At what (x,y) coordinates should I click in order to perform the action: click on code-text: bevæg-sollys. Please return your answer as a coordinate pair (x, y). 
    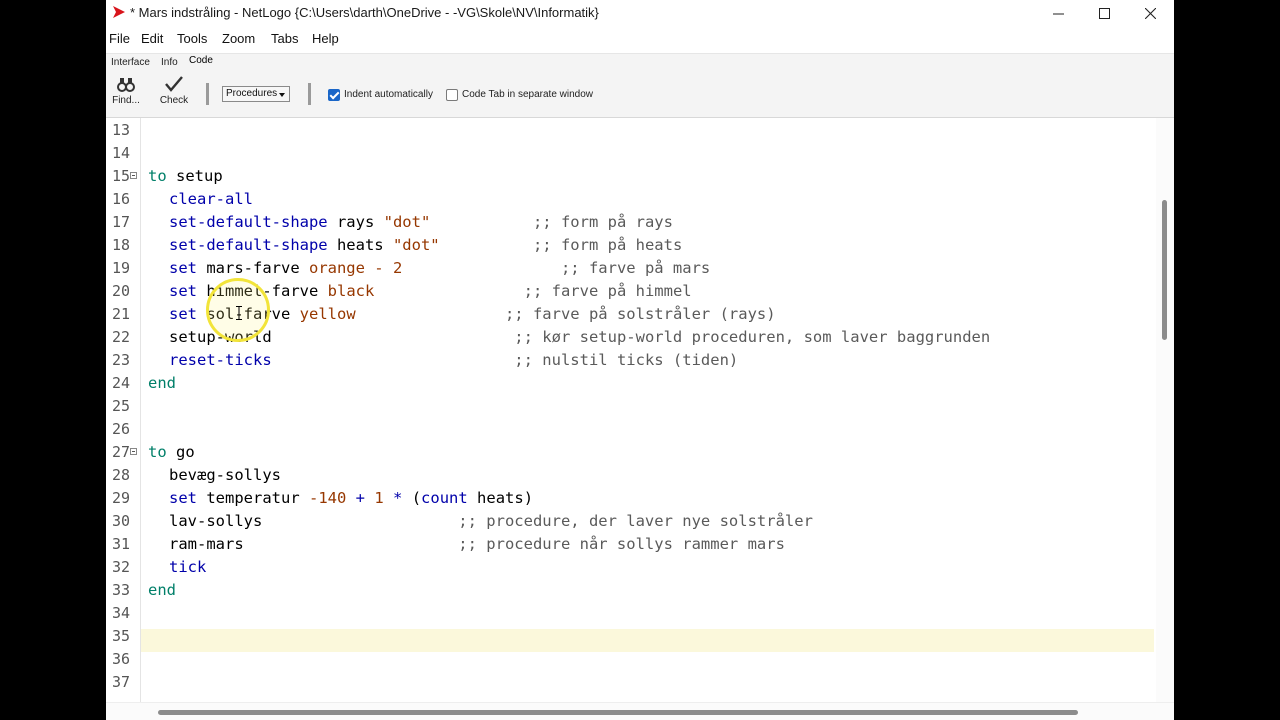
    Looking at the image, I should click on (214, 475).